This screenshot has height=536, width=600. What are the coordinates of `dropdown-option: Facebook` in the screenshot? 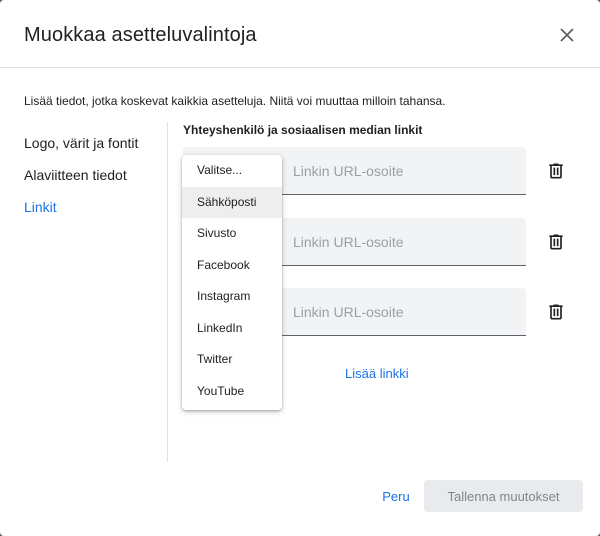 It's located at (232, 266).